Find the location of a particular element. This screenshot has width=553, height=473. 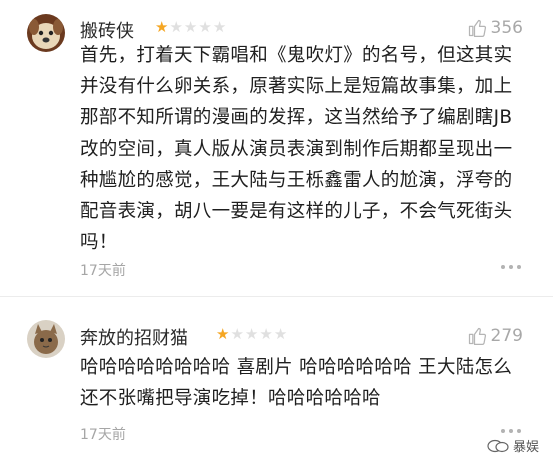

cat-avatar-icon is located at coordinates (46, 339).